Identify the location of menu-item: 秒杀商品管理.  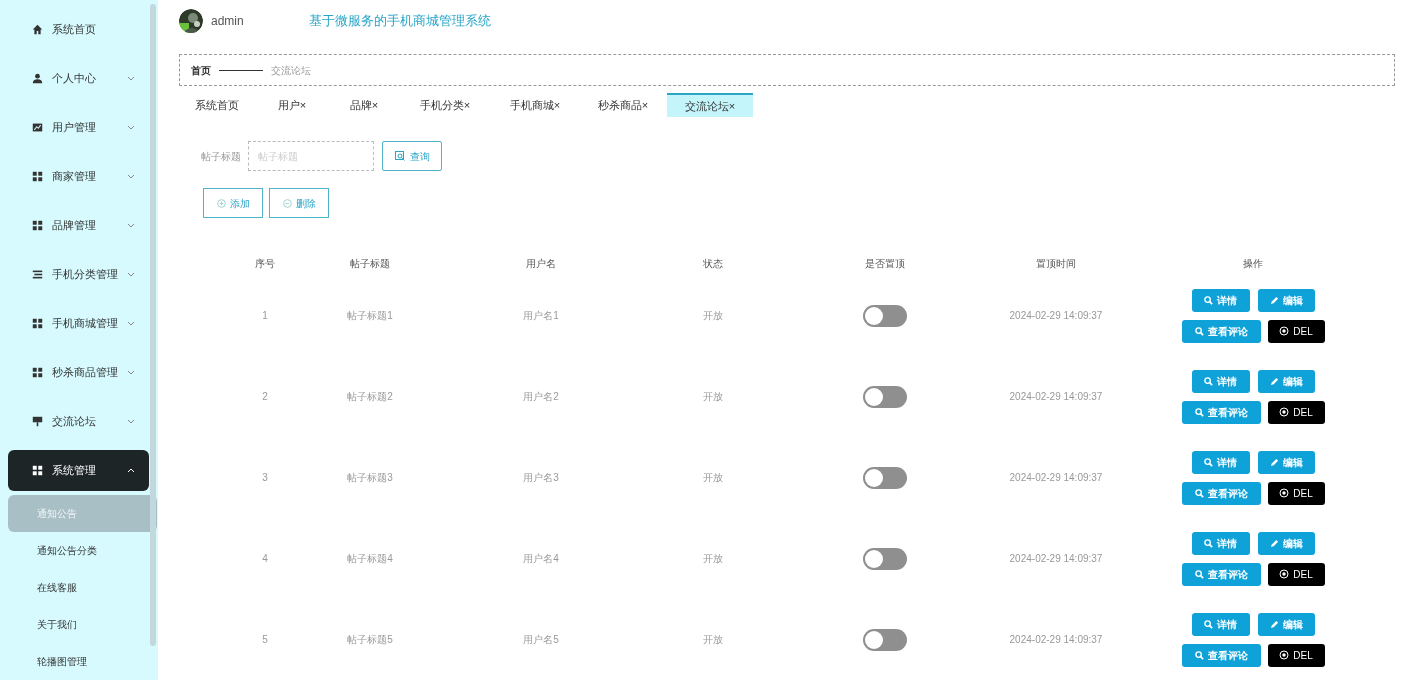
(78, 372).